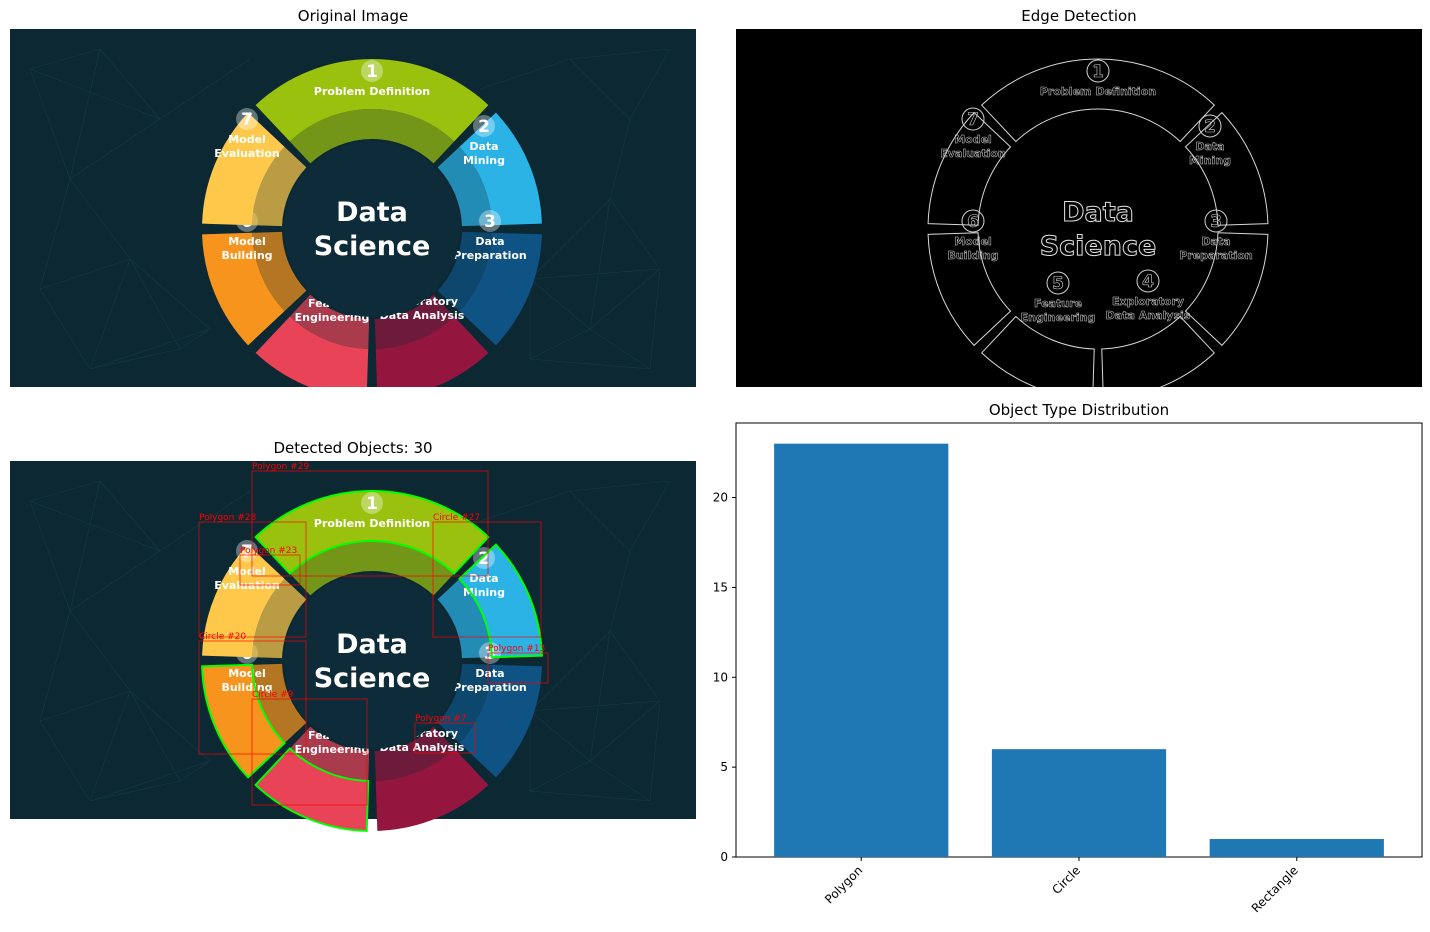 Image resolution: width=1430 pixels, height=932 pixels. I want to click on svg-text: 6, so click(973, 222).